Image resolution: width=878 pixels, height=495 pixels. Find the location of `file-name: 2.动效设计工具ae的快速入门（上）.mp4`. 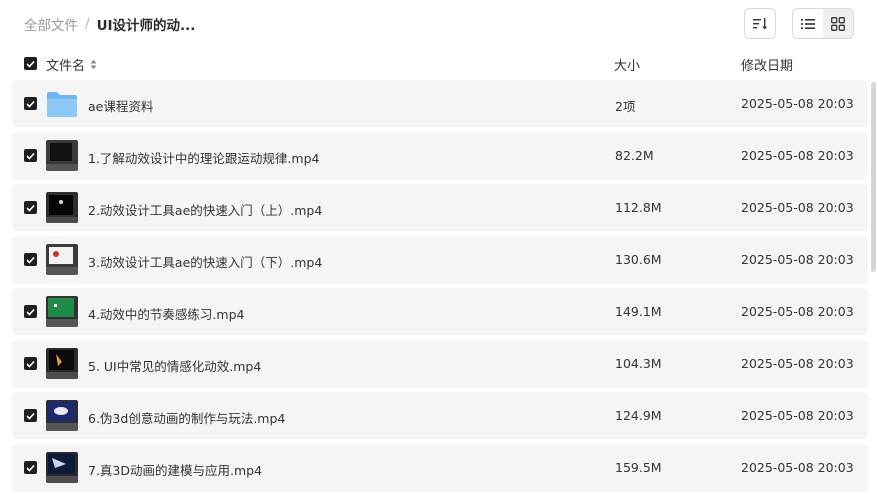

file-name: 2.动效设计工具ae的快速入门（上）.mp4 is located at coordinates (205, 209).